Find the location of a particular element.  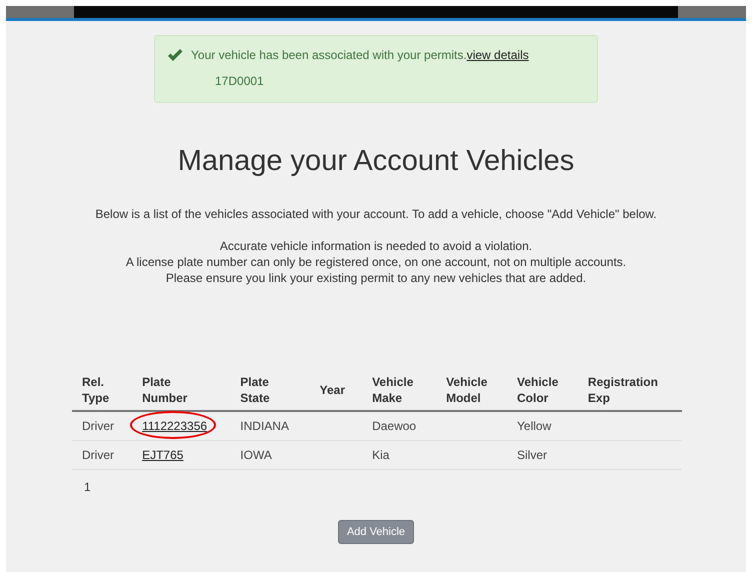

column-header: Vehicle Color is located at coordinates (537, 390).